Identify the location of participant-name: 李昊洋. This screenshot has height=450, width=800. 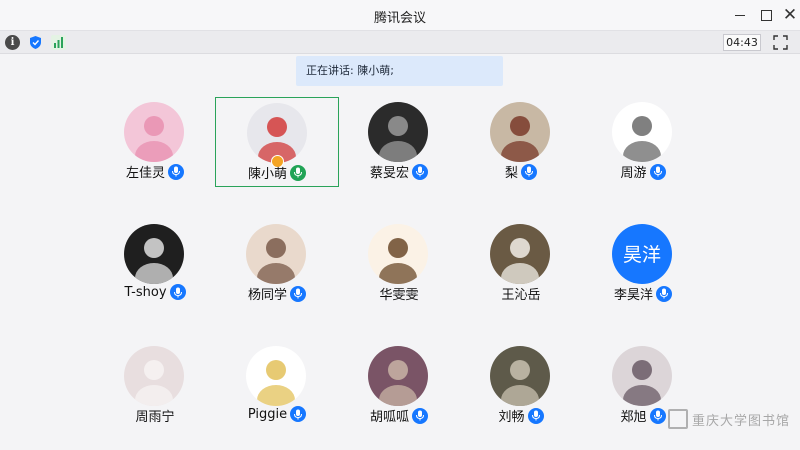
(633, 295).